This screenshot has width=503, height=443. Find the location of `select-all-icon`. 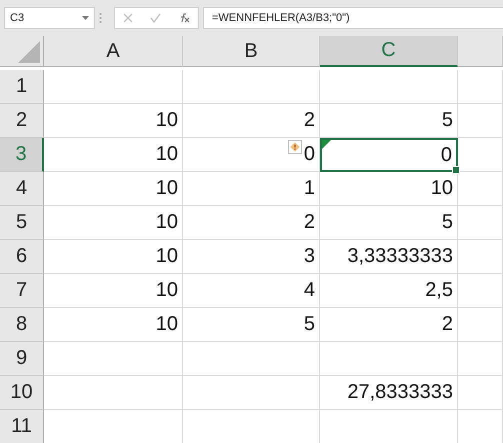

select-all-icon is located at coordinates (29, 52).